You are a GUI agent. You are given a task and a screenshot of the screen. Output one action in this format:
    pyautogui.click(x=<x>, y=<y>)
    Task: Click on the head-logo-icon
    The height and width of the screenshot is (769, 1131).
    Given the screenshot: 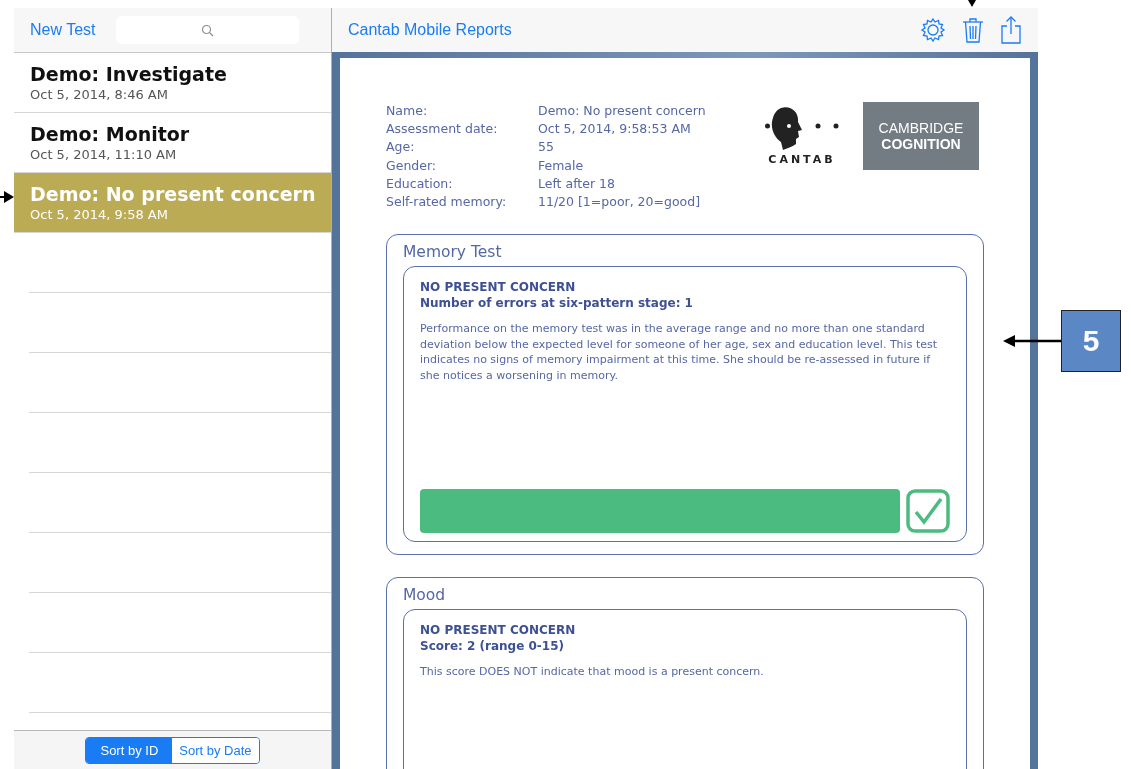 What is the action you would take?
    pyautogui.click(x=802, y=128)
    